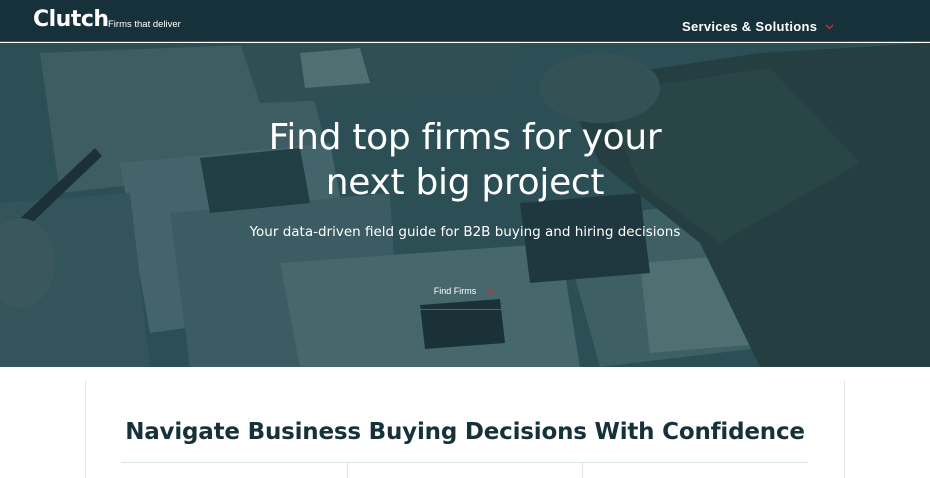  I want to click on hero-title-line-2: next big project, so click(465, 182).